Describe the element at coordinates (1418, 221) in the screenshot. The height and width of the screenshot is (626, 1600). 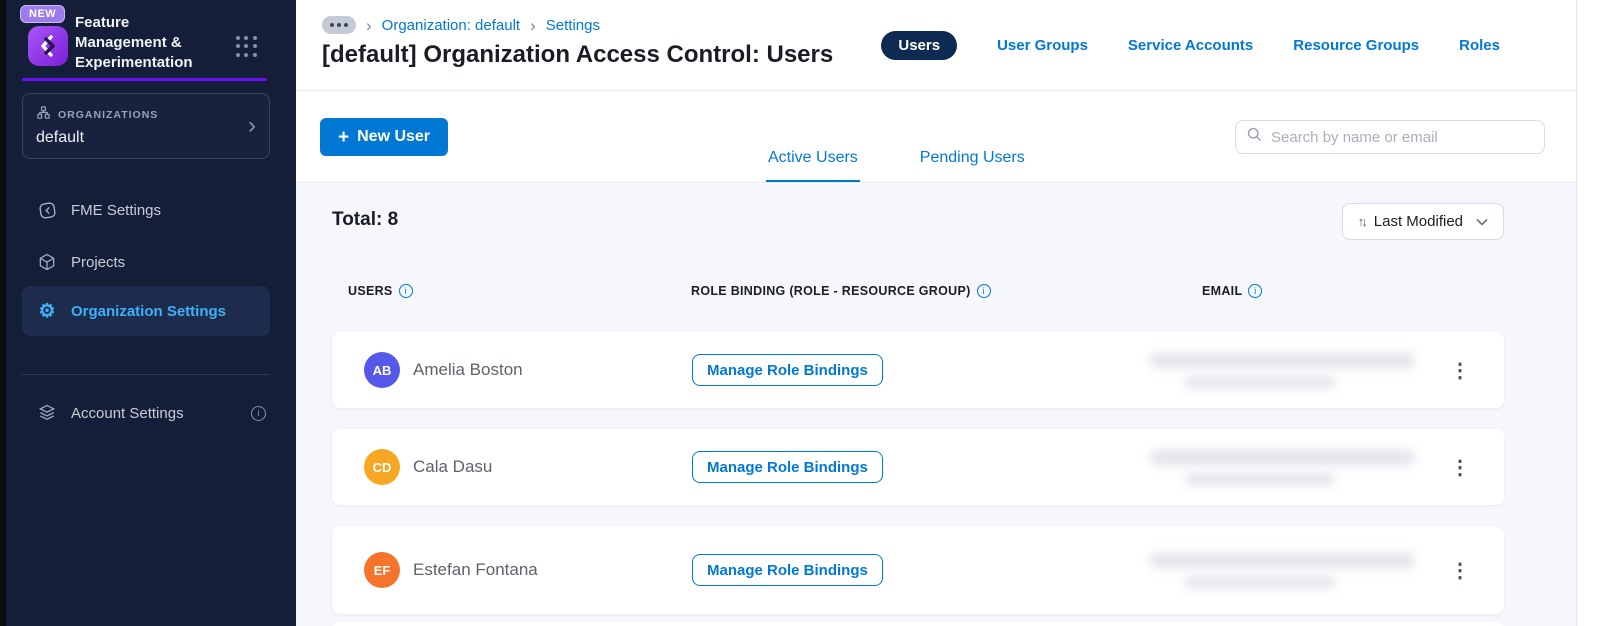
I see `sort-dropdown-value: Last Modified` at that location.